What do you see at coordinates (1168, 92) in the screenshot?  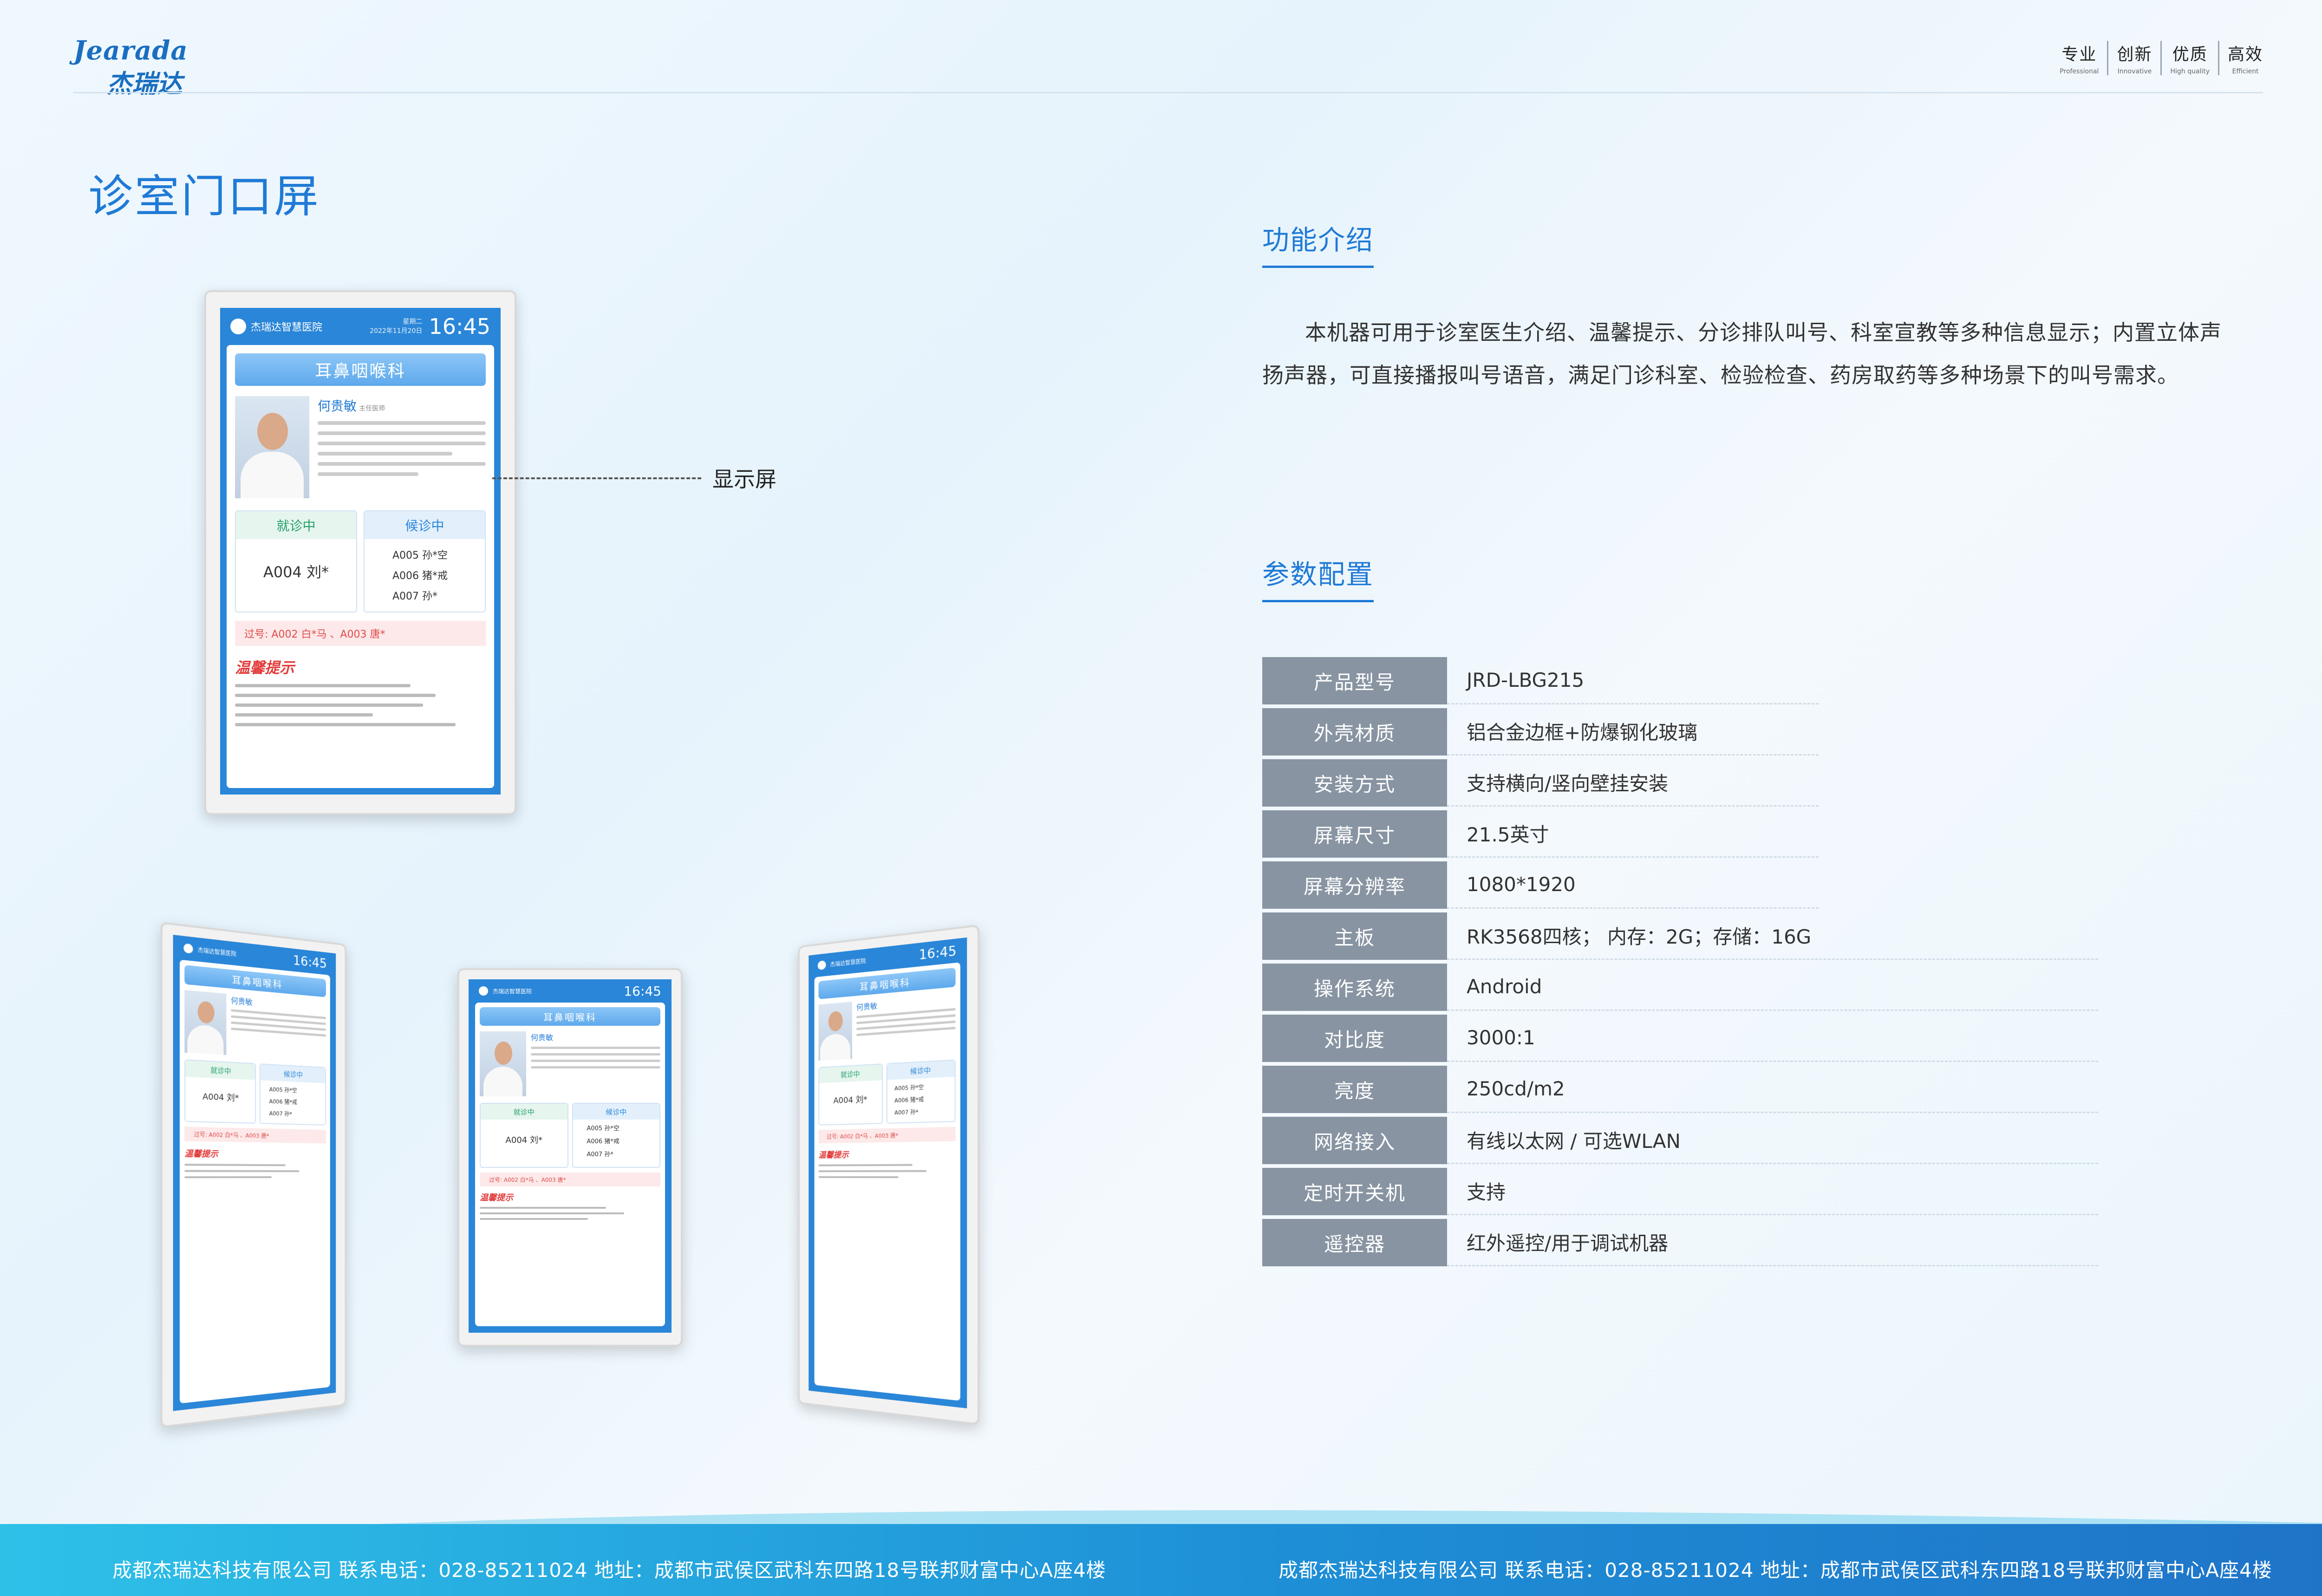 I see `header-divider` at bounding box center [1168, 92].